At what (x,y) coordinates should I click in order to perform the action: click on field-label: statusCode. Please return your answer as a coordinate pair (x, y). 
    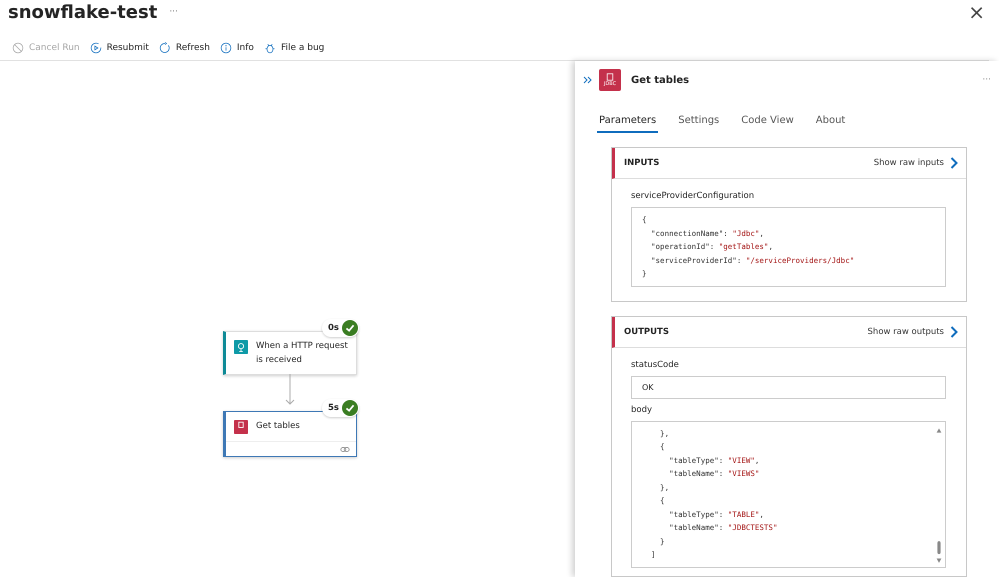
    Looking at the image, I should click on (655, 365).